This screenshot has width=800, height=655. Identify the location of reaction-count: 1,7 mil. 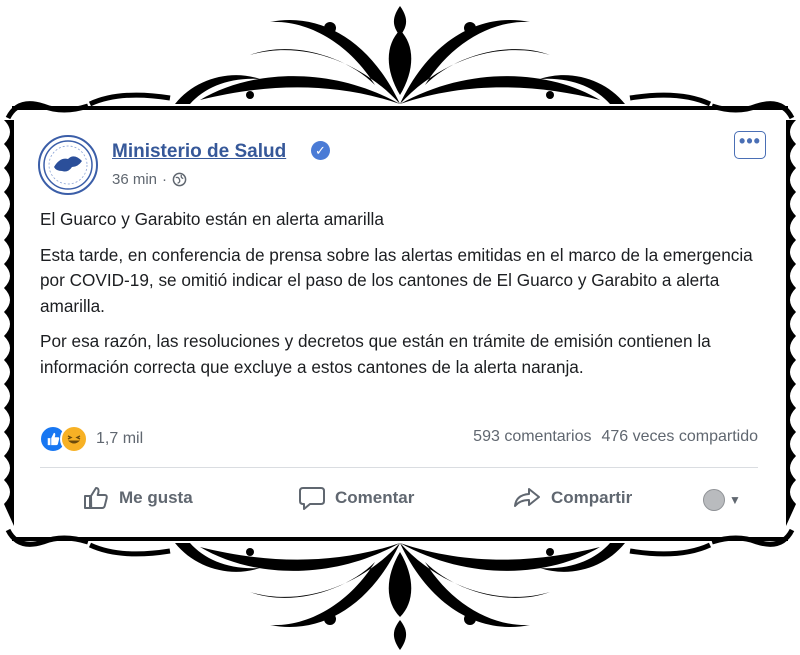
(120, 438).